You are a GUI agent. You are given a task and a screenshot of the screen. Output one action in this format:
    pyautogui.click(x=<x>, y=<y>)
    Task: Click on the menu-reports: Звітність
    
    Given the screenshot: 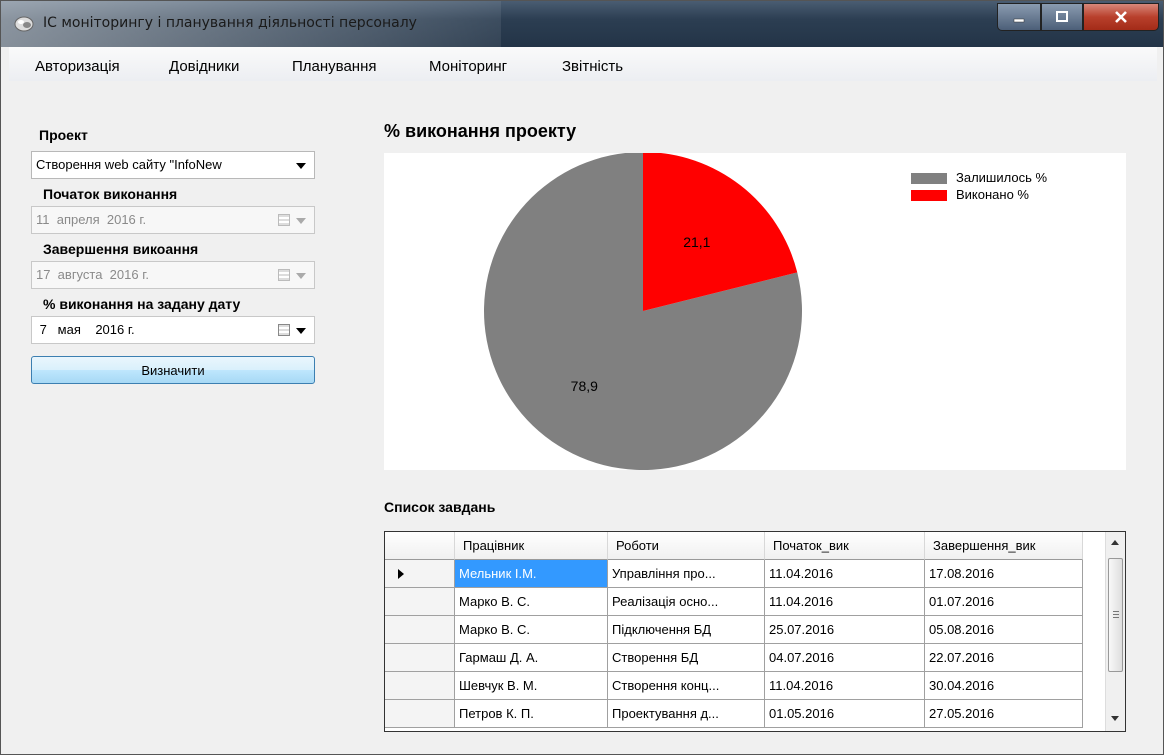 What is the action you would take?
    pyautogui.click(x=592, y=66)
    